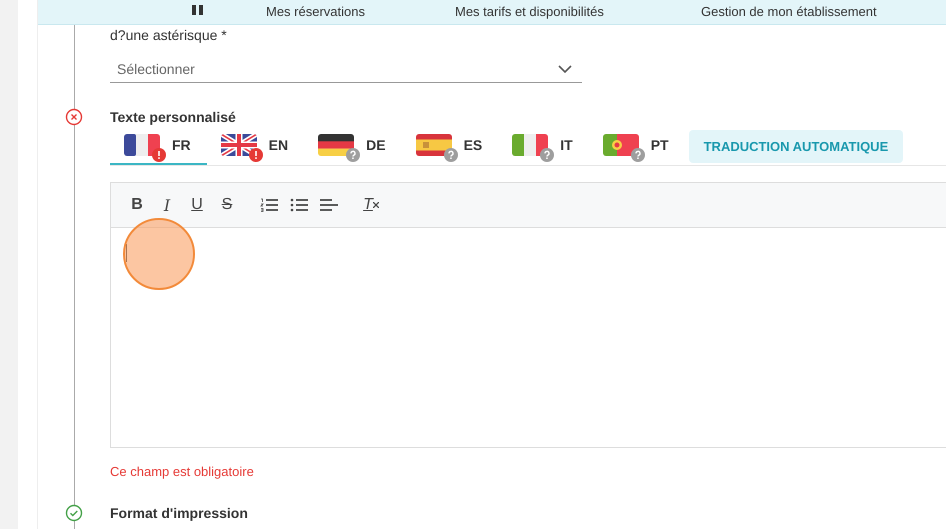  I want to click on select-field: Sélectionner, so click(346, 69).